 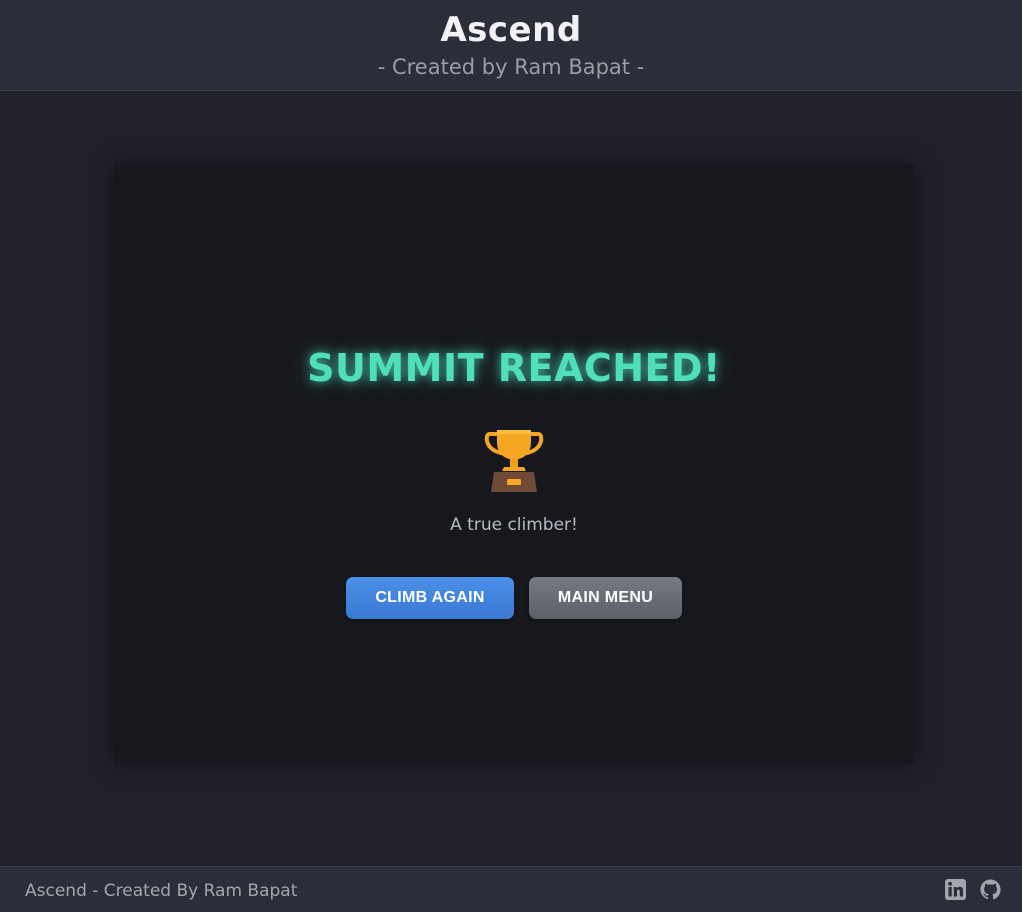 What do you see at coordinates (990, 889) in the screenshot?
I see `github-icon` at bounding box center [990, 889].